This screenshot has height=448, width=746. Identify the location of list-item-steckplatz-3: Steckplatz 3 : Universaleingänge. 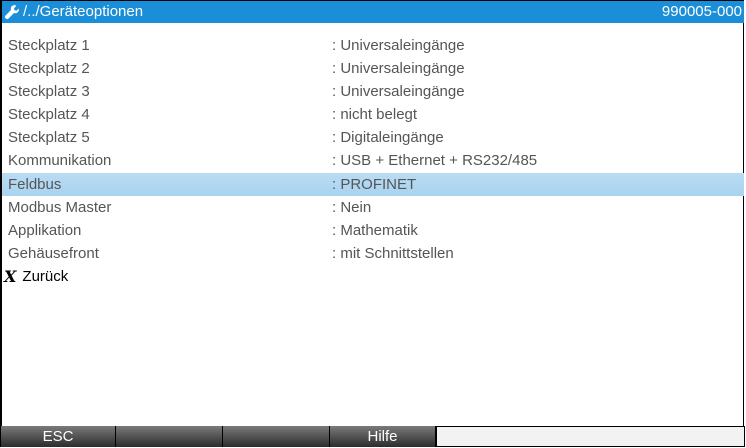
(373, 91).